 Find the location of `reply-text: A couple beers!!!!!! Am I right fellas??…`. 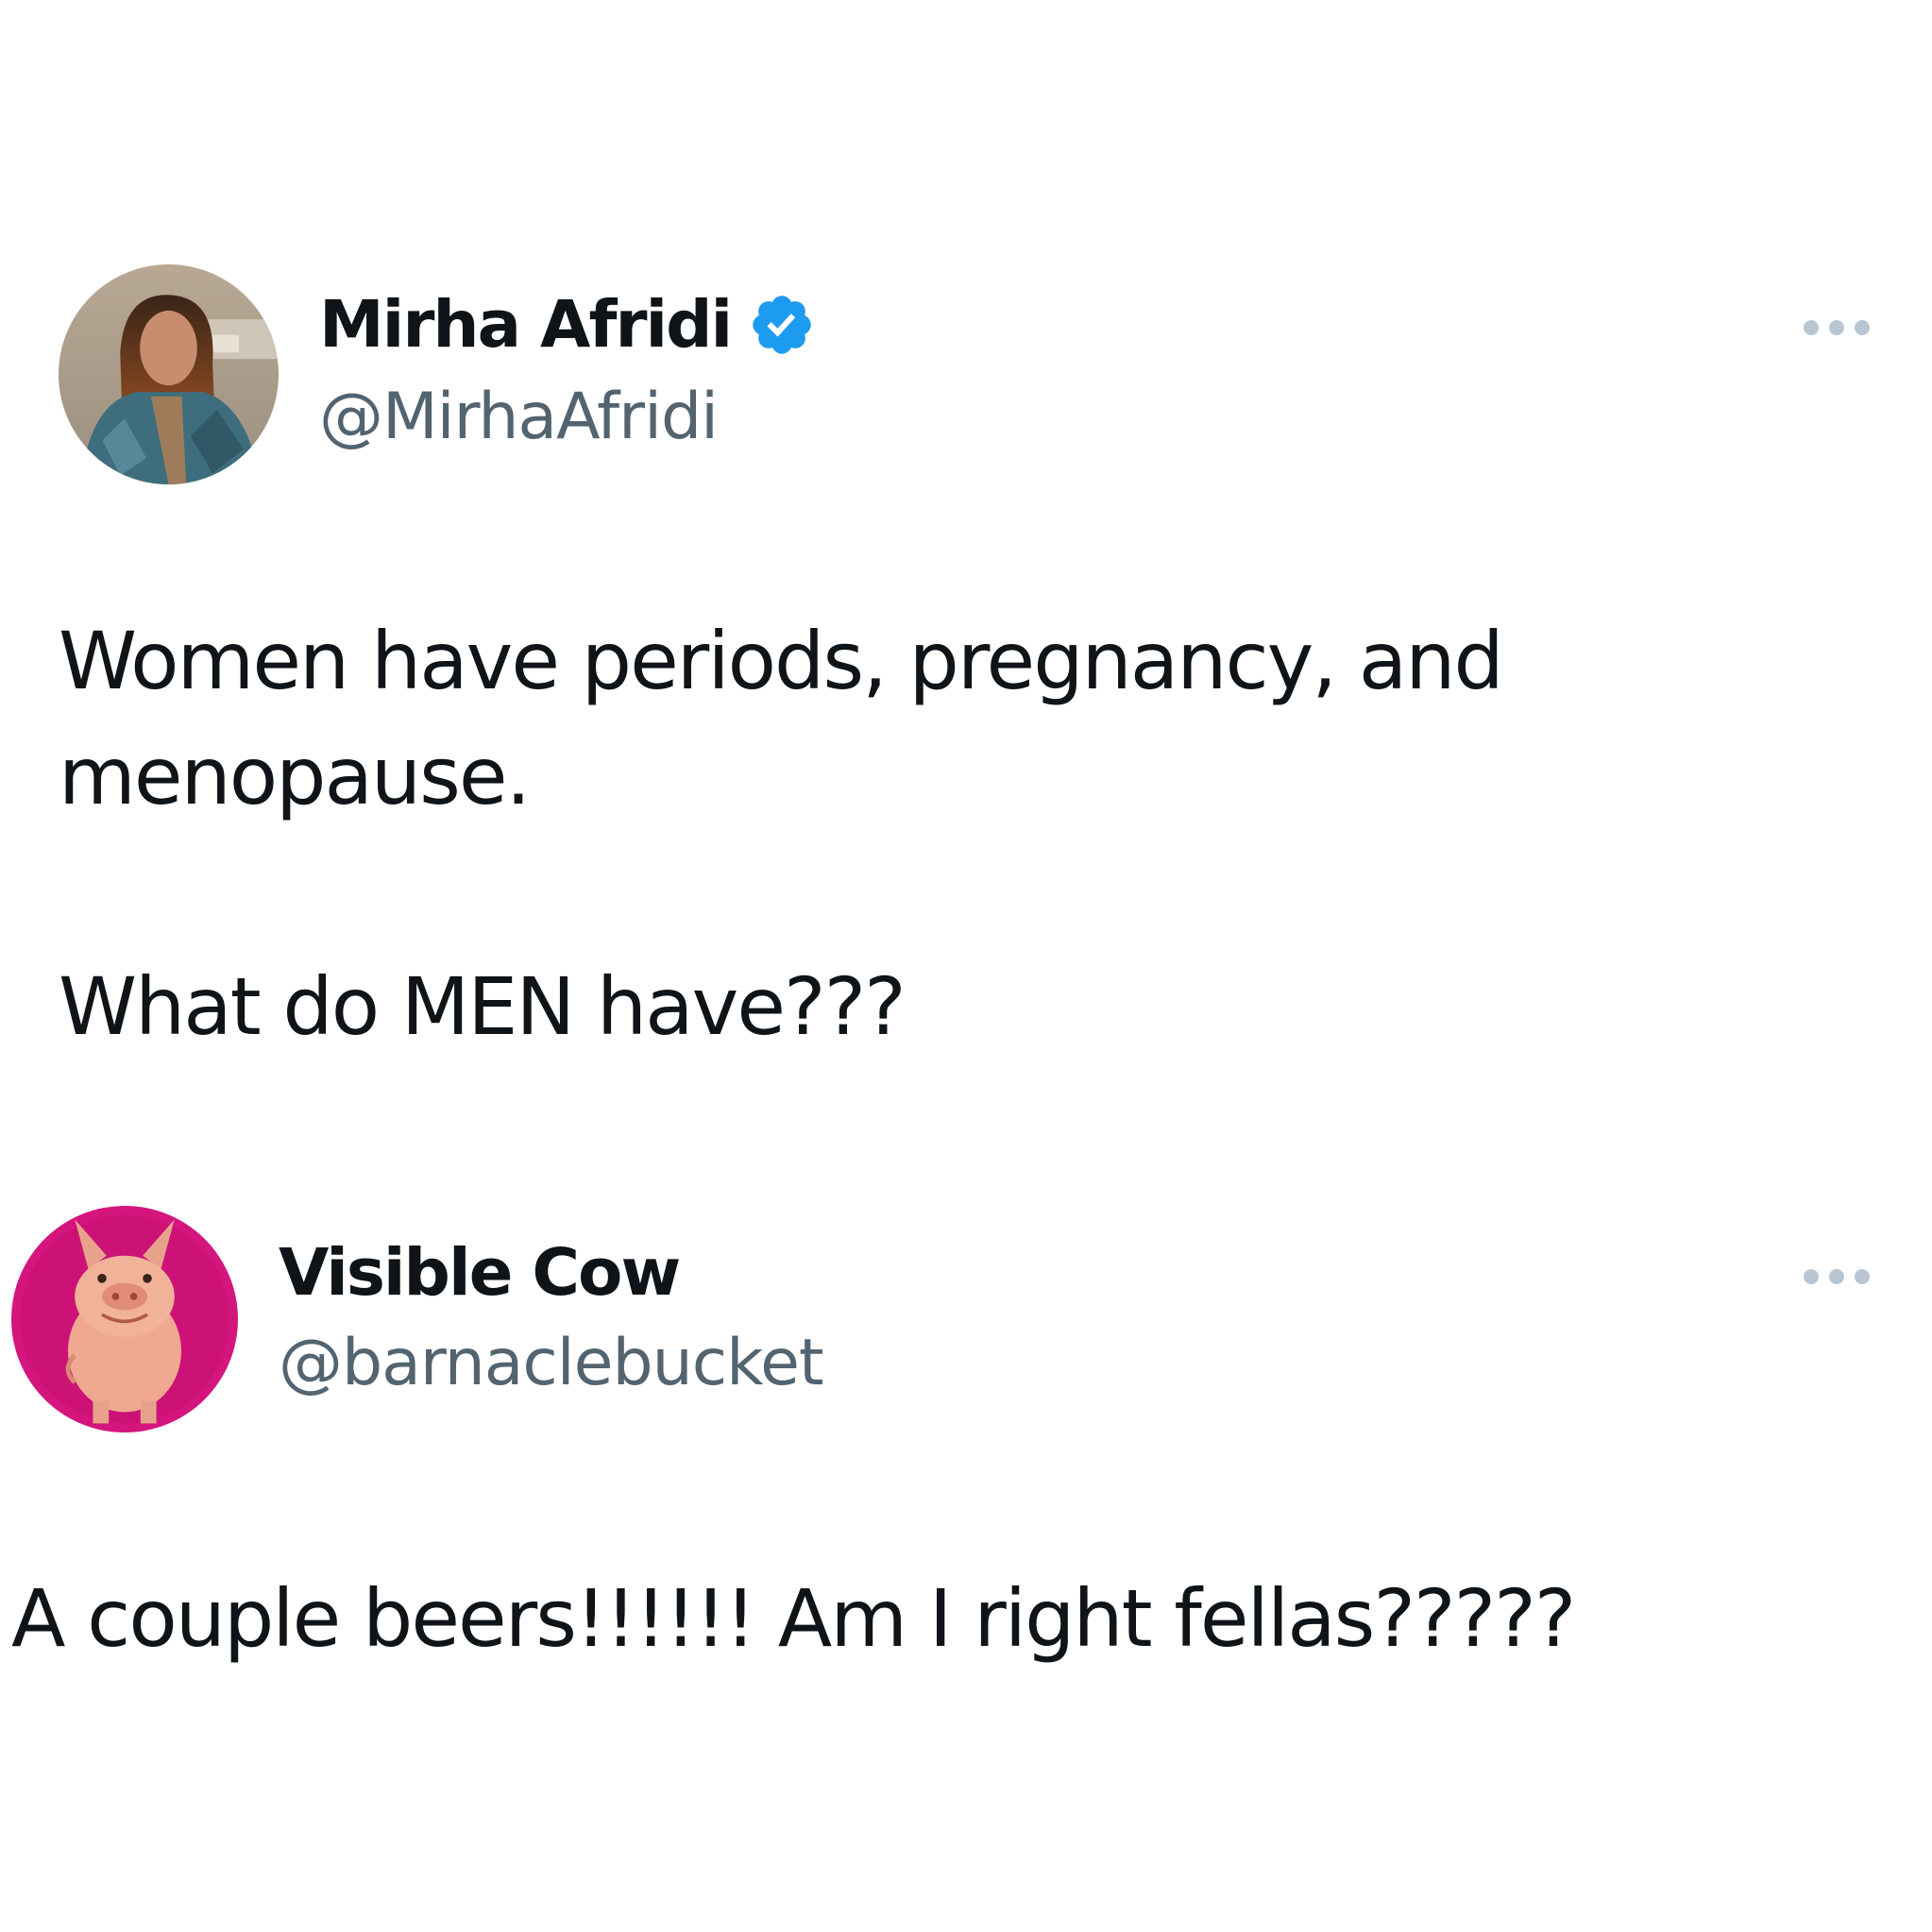

reply-text: A couple beers!!!!!! Am I right fellas??… is located at coordinates (793, 1618).